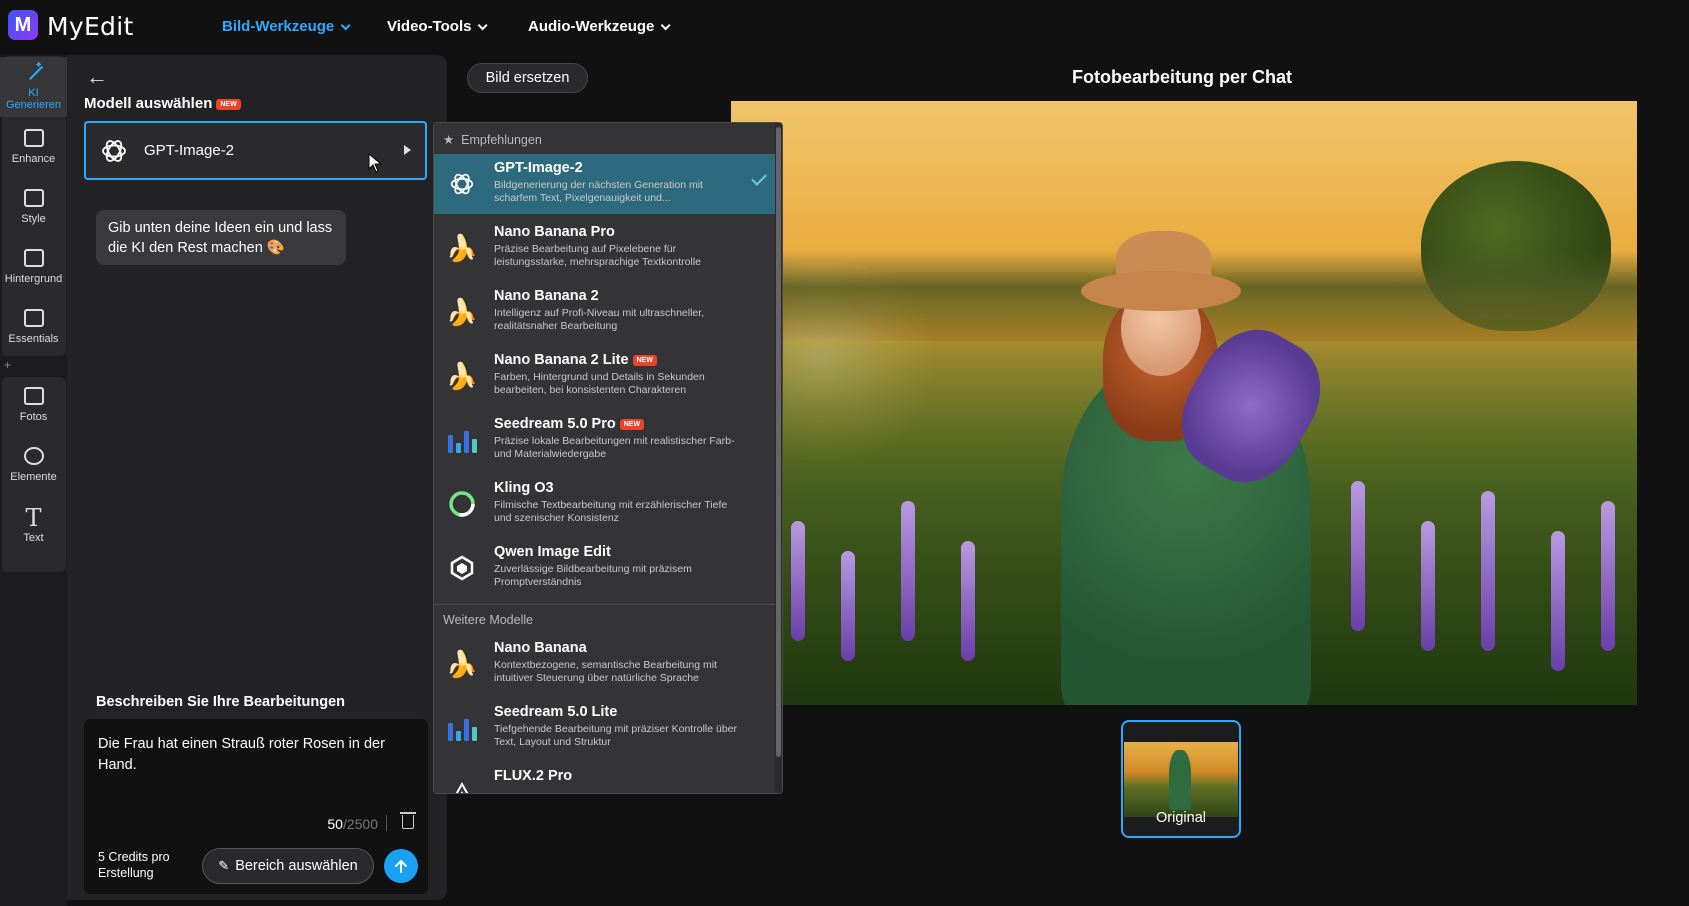 The image size is (1689, 906). What do you see at coordinates (599, 26) in the screenshot?
I see `nav-audio-werkzeuge: Audio-Werkzeuge` at bounding box center [599, 26].